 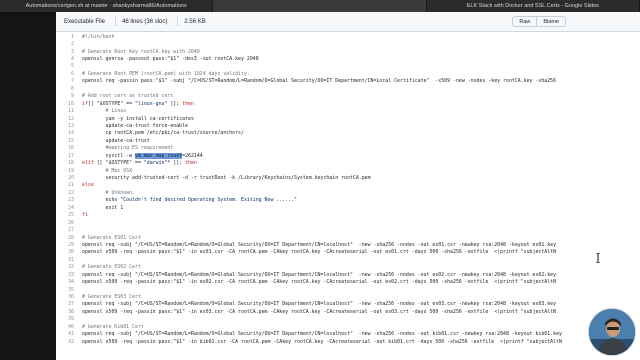 I want to click on line-number: 23, so click(x=69, y=200).